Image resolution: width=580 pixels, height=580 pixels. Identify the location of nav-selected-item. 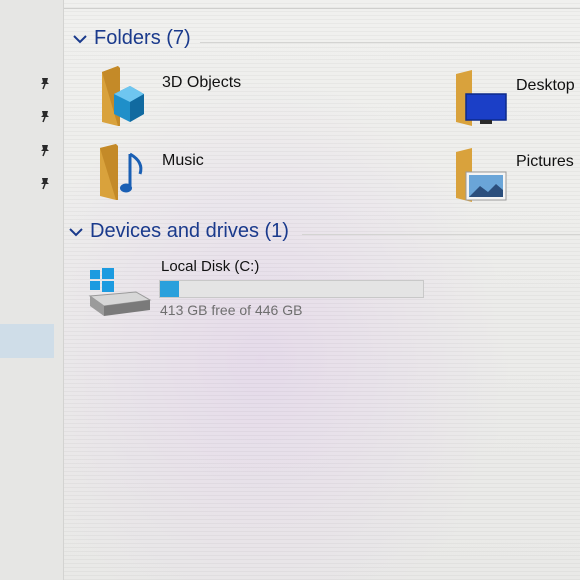
(27, 341).